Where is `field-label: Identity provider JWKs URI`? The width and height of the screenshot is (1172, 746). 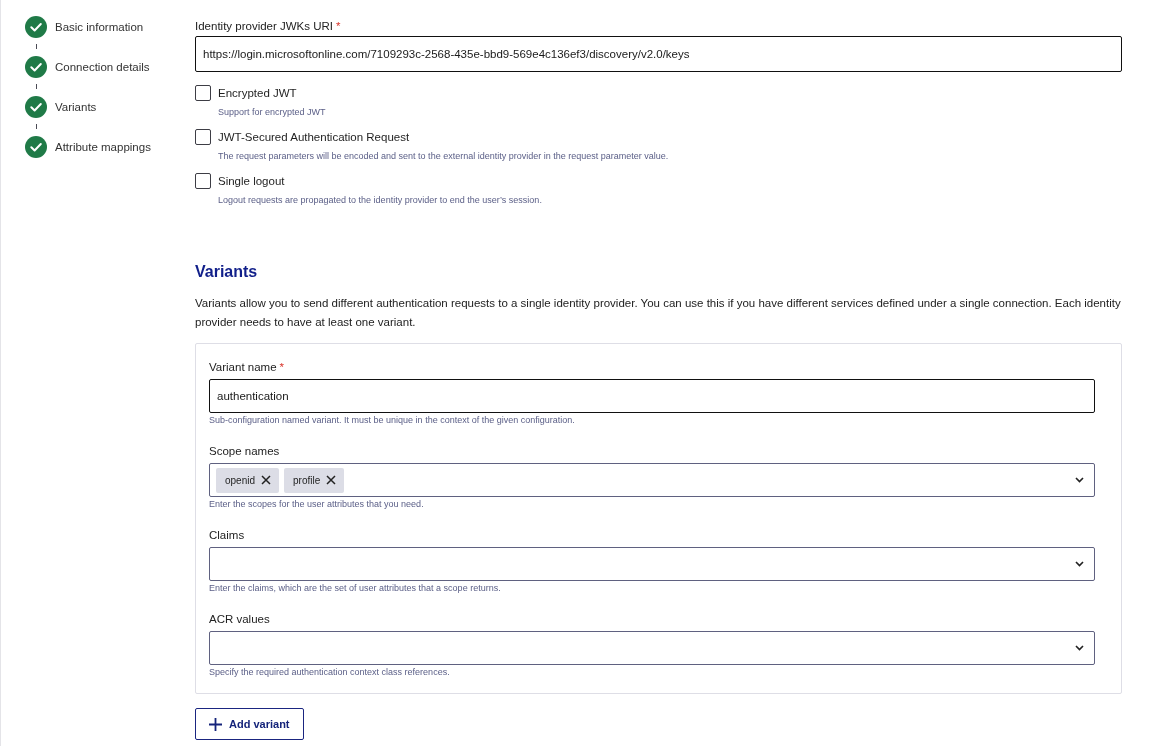
field-label: Identity provider JWKs URI is located at coordinates (264, 26).